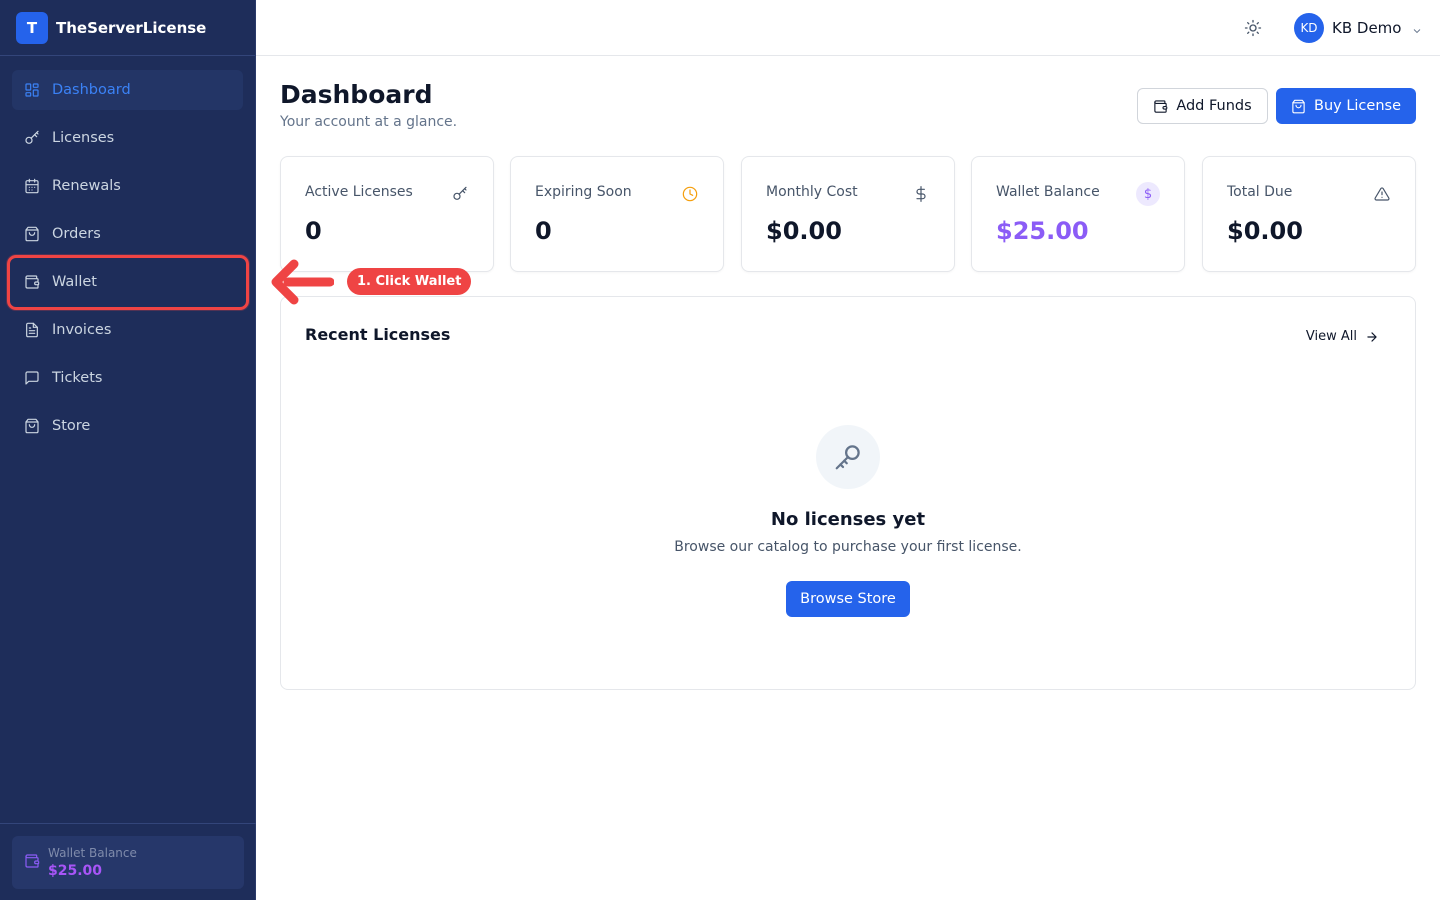 This screenshot has height=900, width=1440. Describe the element at coordinates (127, 378) in the screenshot. I see `sidebar-item-tickets: Tickets` at that location.